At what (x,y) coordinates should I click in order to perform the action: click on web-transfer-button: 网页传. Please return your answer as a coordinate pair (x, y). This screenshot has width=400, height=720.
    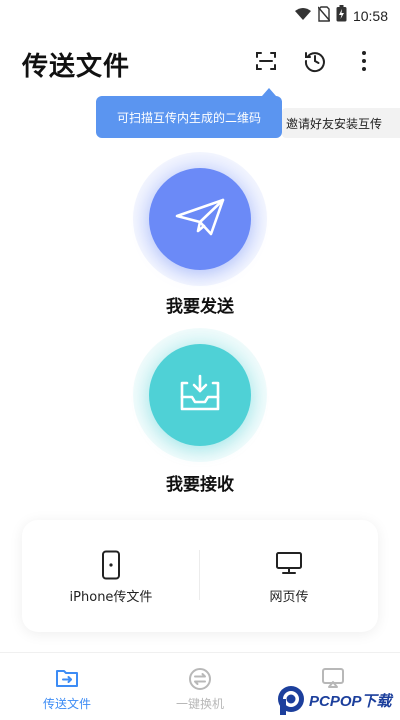
    Looking at the image, I should click on (289, 576).